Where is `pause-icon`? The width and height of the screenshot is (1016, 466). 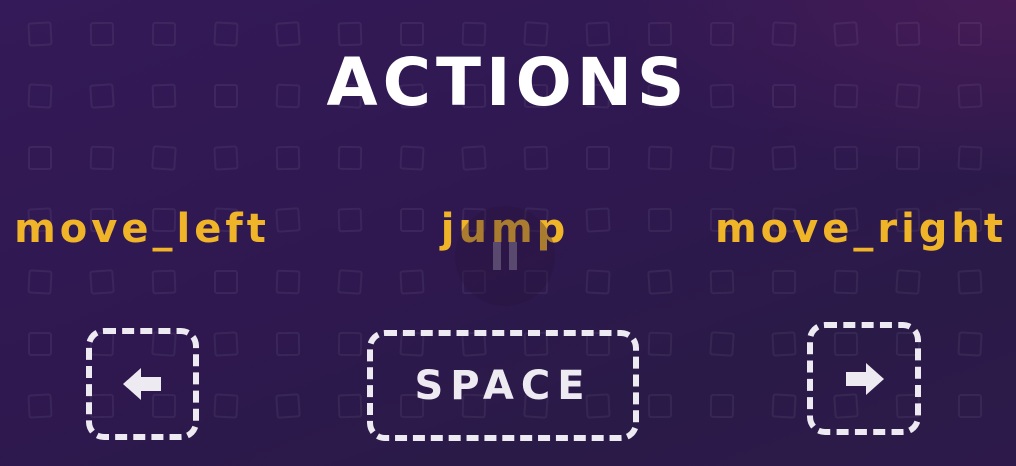
pause-icon is located at coordinates (497, 256).